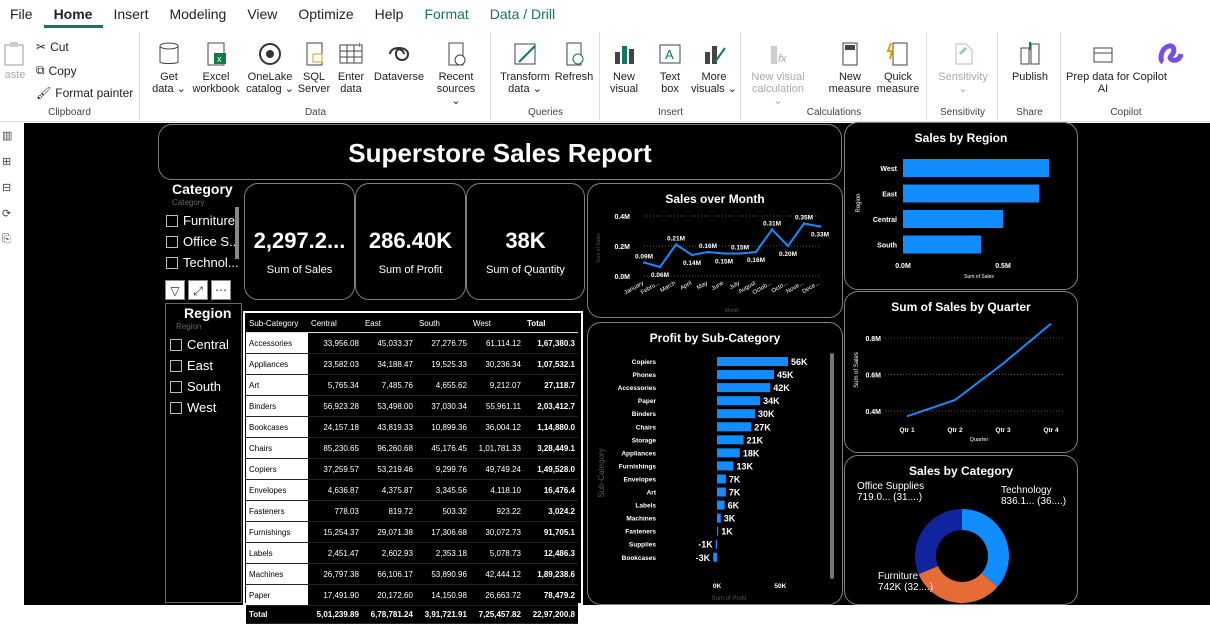  What do you see at coordinates (206, 344) in the screenshot?
I see `slicer-item-central: Central` at bounding box center [206, 344].